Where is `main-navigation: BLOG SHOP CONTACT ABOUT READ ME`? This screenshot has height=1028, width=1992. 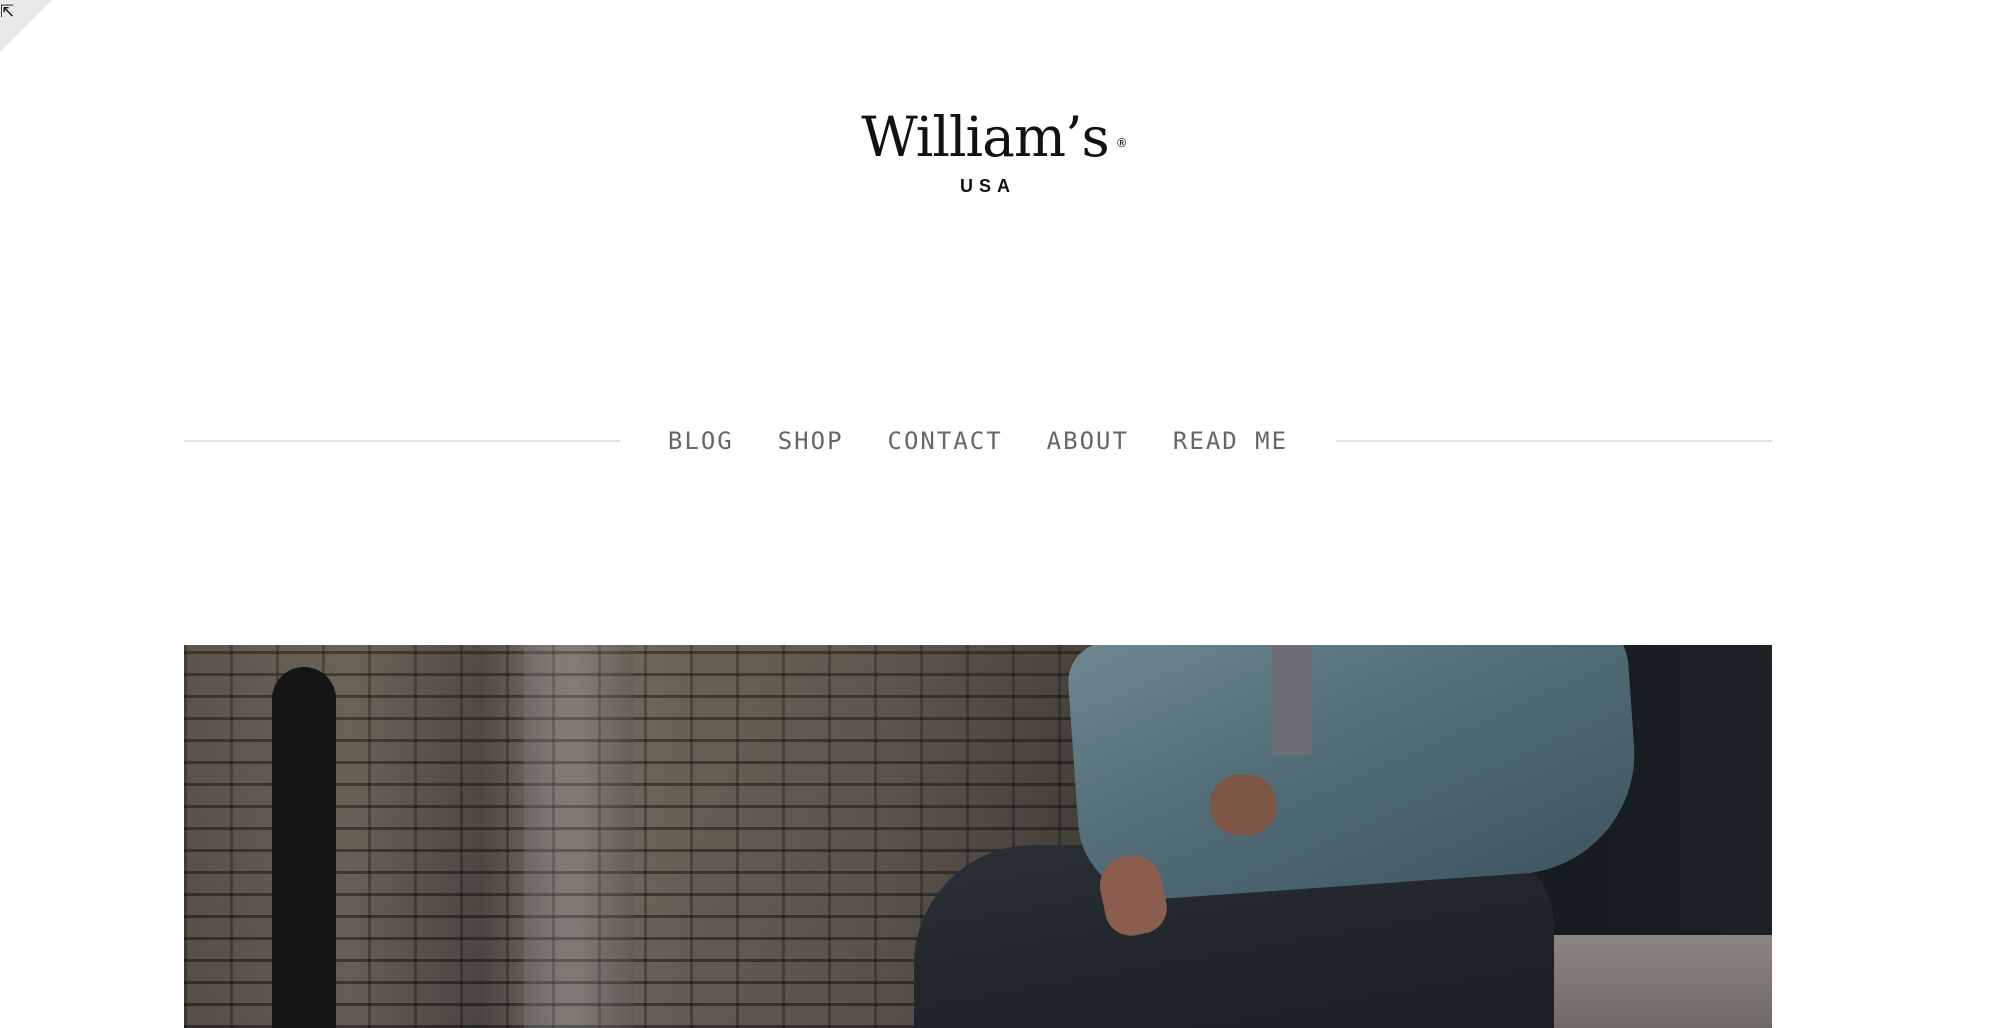
main-navigation: BLOG SHOP CONTACT ABOUT READ ME is located at coordinates (978, 441).